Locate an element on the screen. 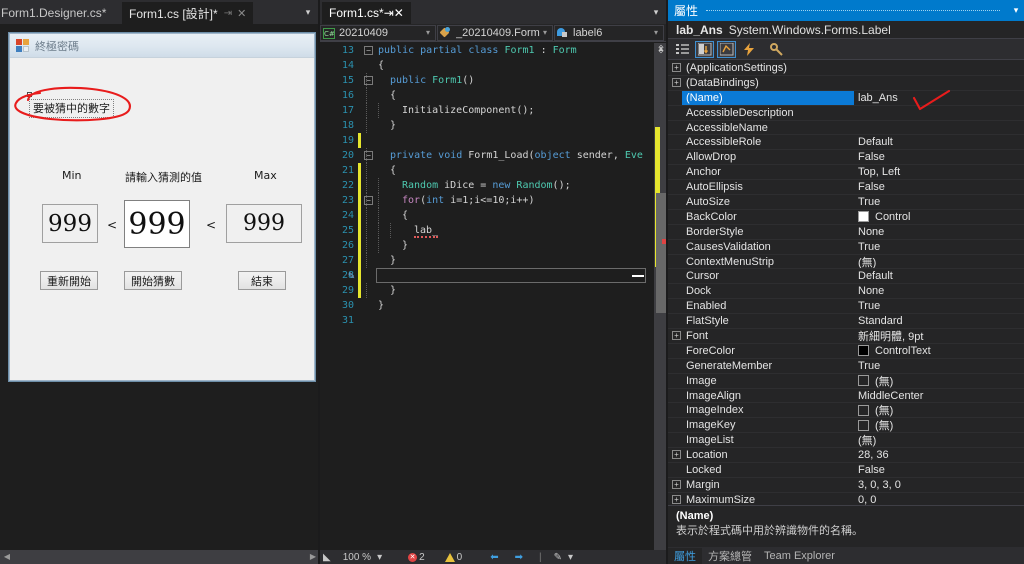 This screenshot has width=1024, height=564. header-drag-dots is located at coordinates (853, 10).